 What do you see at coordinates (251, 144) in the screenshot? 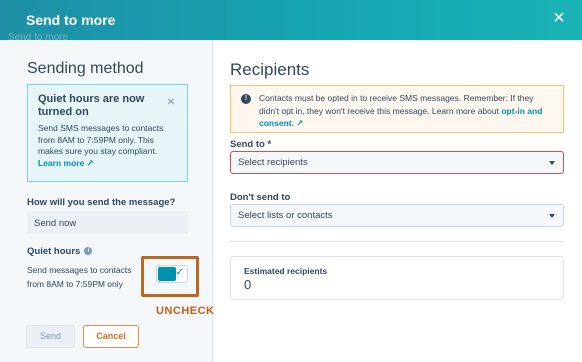
I see `send-to-label: Send to *` at bounding box center [251, 144].